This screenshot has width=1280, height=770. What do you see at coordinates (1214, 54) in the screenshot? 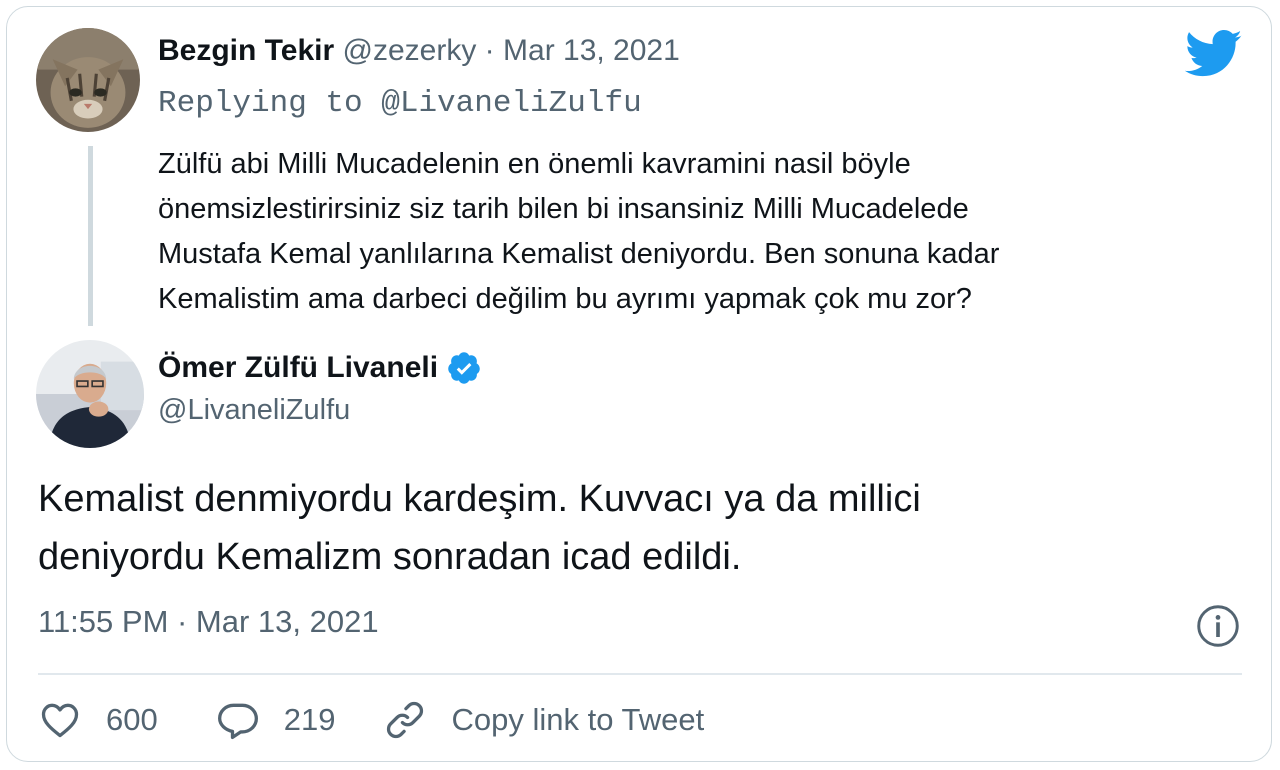
I see `twitter-bird-icon` at bounding box center [1214, 54].